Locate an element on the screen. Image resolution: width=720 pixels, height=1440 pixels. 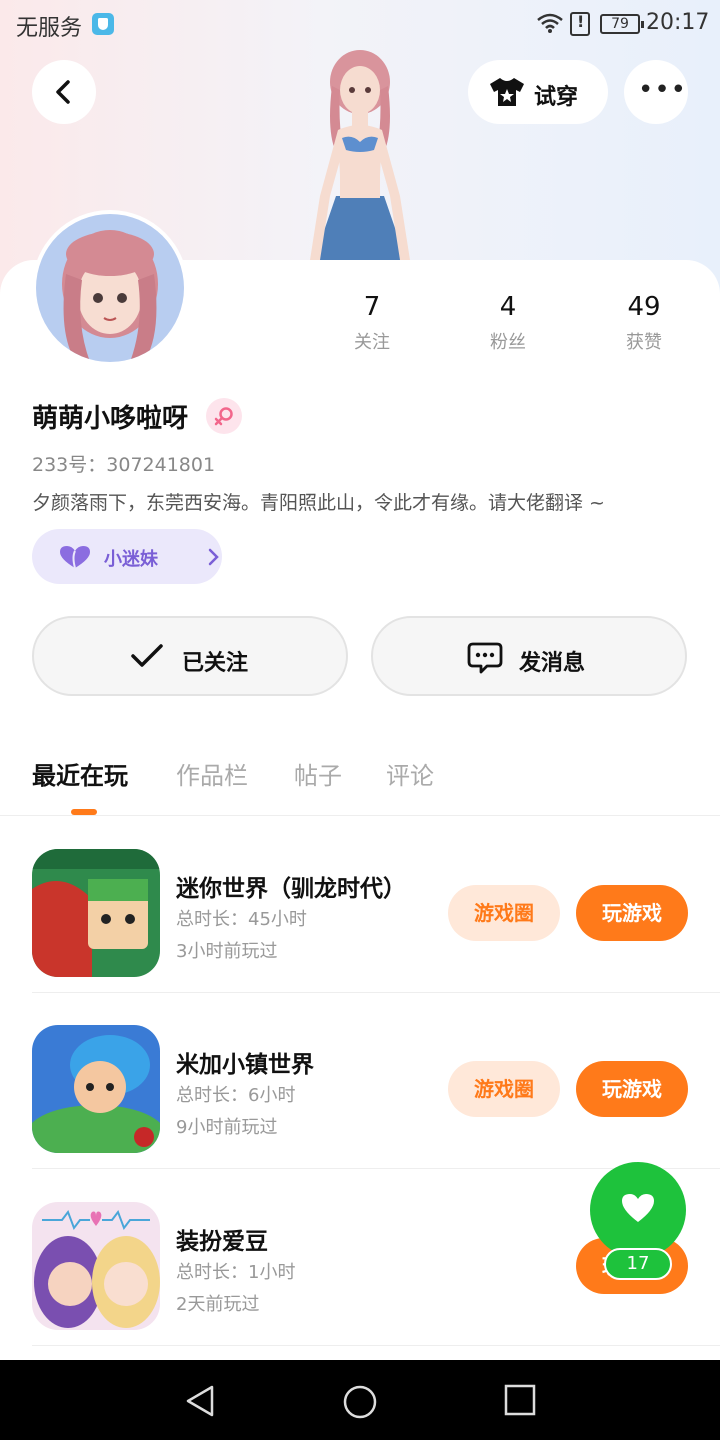
status-bar: 无服务 79 20:17 is located at coordinates (360, 25).